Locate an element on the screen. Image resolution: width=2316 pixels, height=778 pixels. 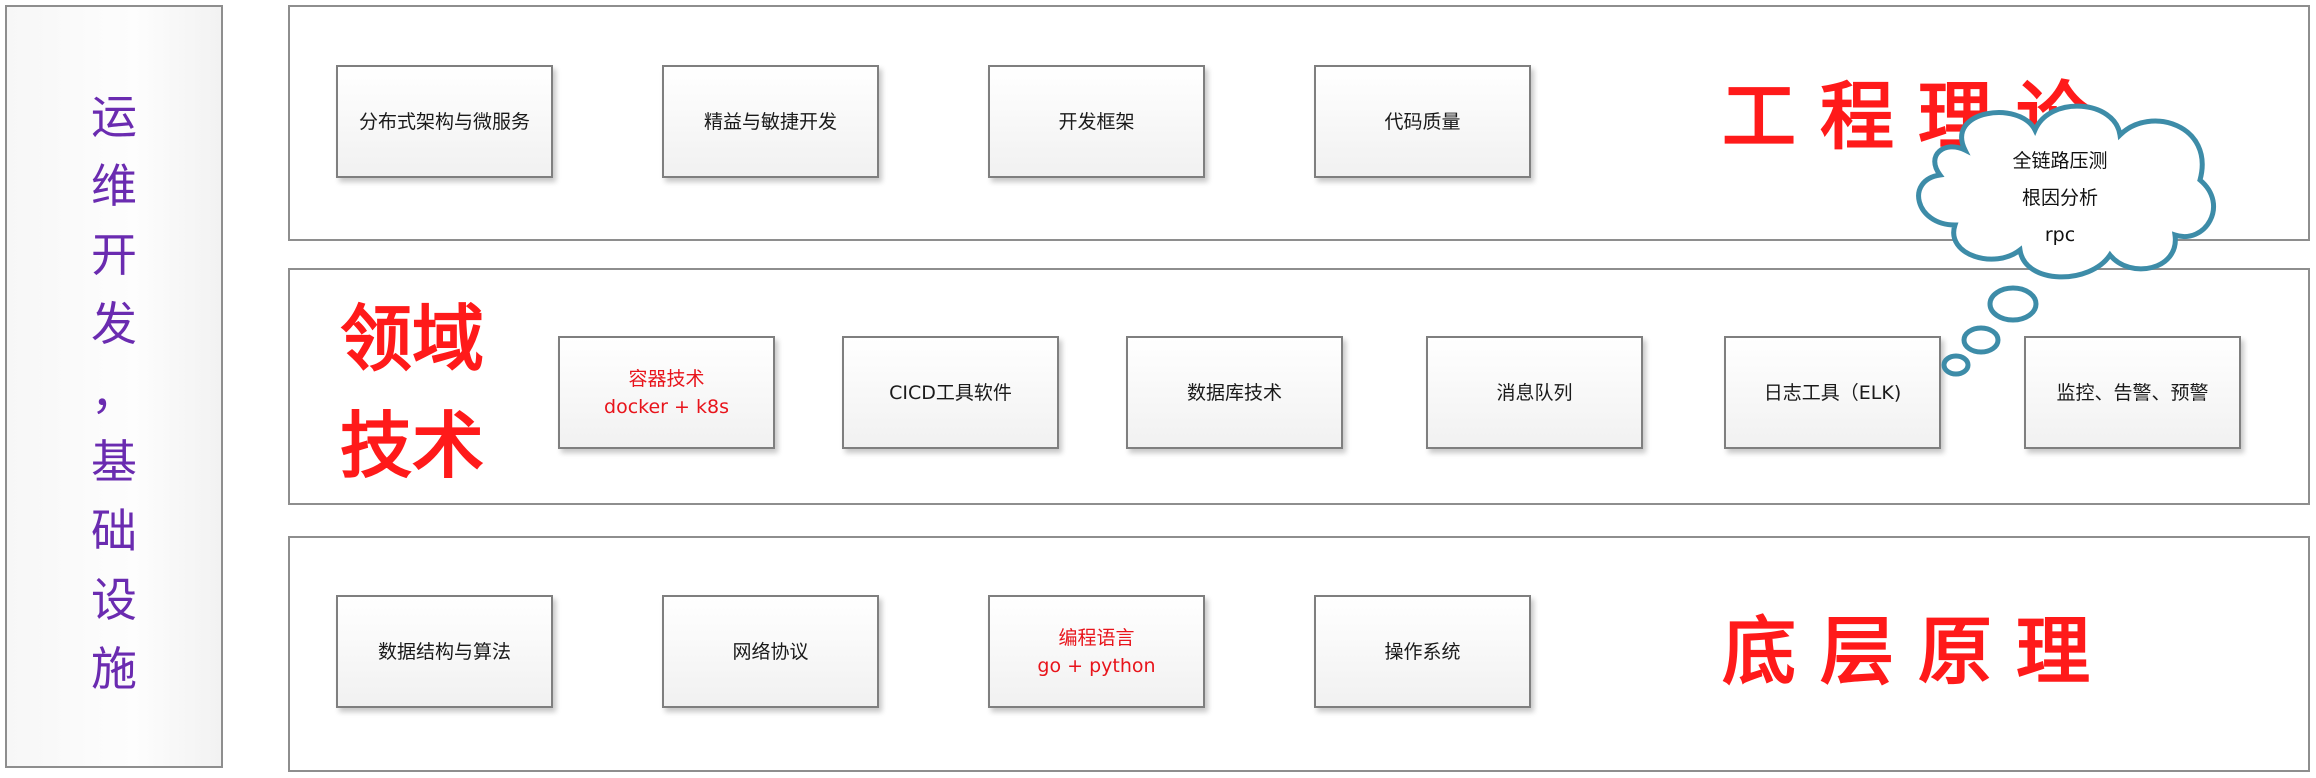
box-container-tech: 容器技术 docker + k8s is located at coordinates (666, 392).